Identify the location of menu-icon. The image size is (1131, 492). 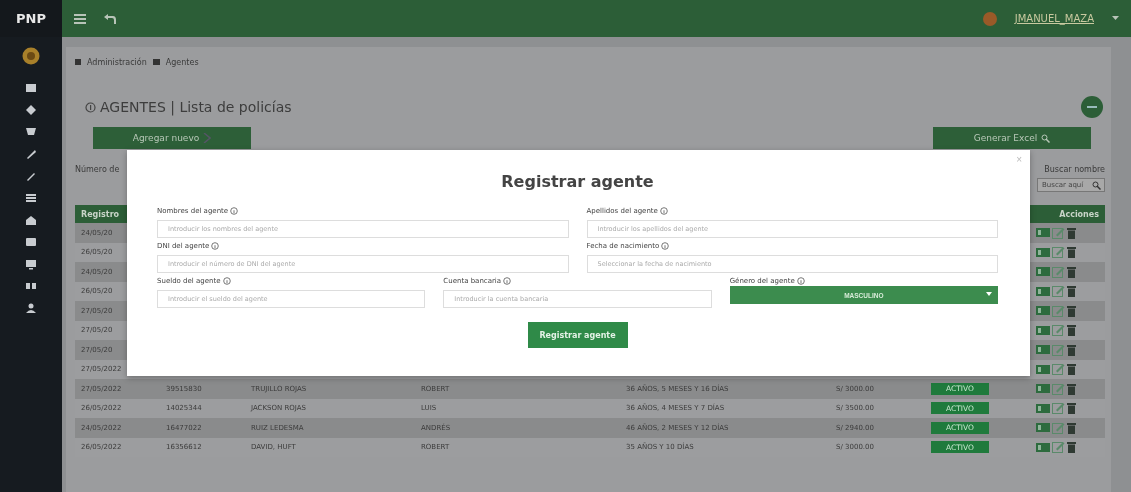
(80, 18).